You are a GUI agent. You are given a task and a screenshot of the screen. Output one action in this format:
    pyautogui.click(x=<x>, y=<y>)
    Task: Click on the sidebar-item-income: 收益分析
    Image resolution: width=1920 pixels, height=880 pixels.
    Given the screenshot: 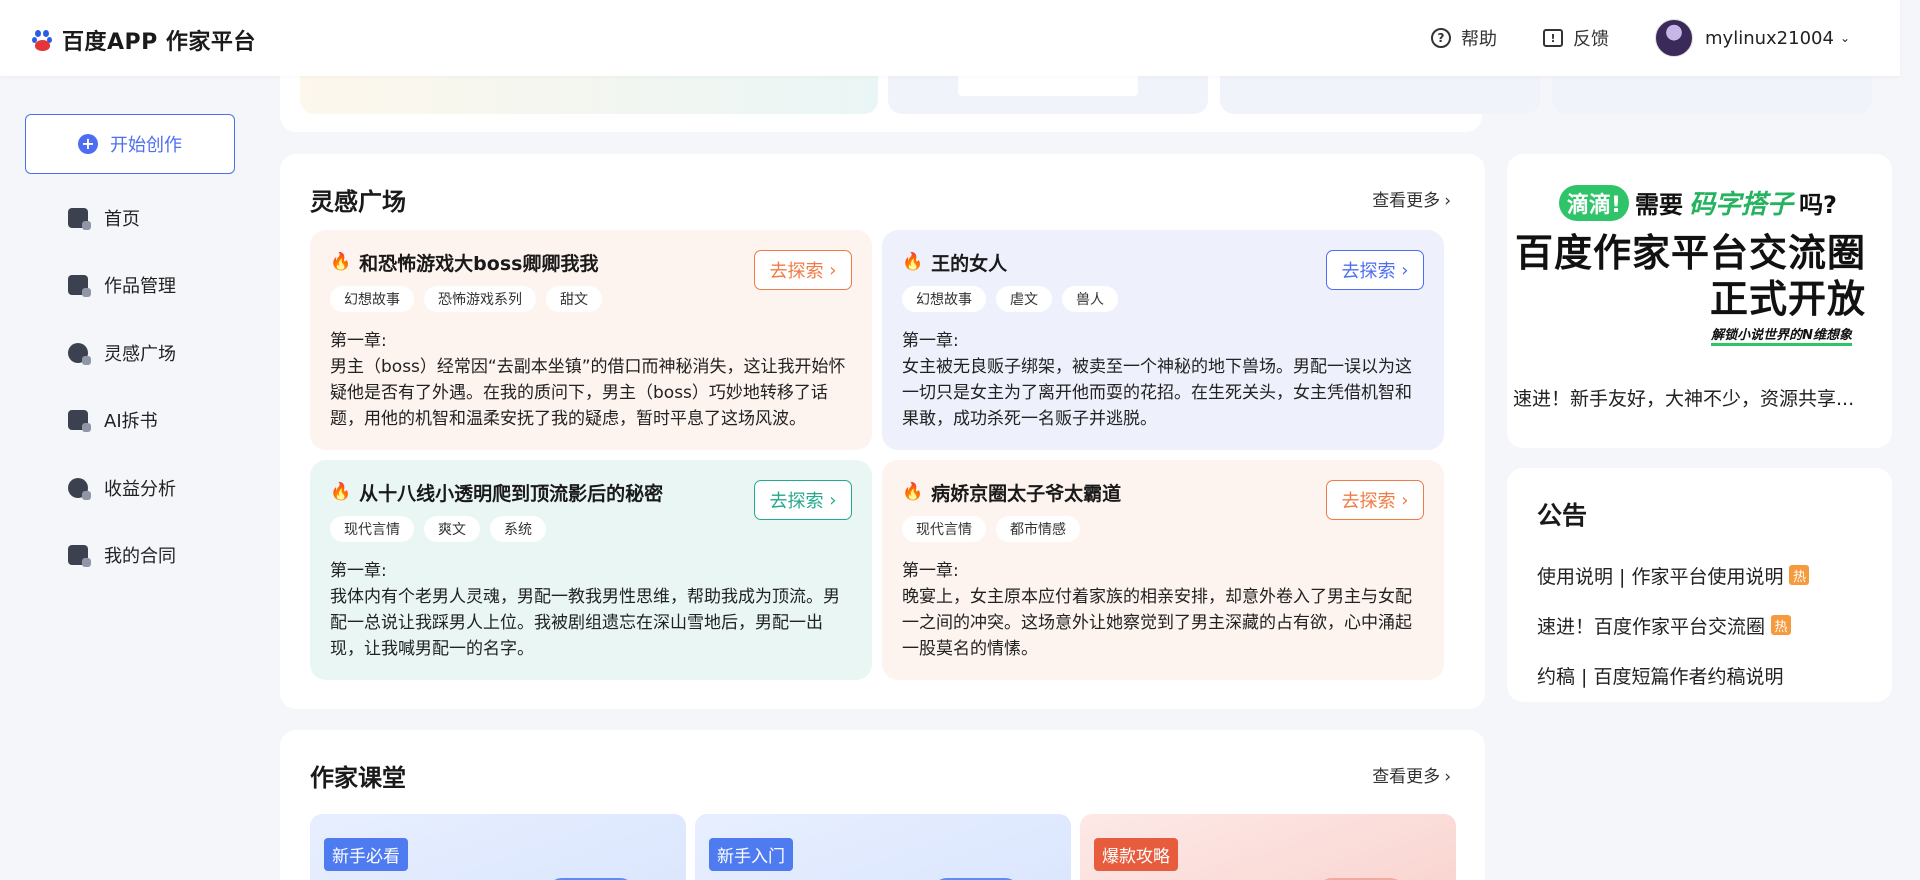 What is the action you would take?
    pyautogui.click(x=122, y=488)
    